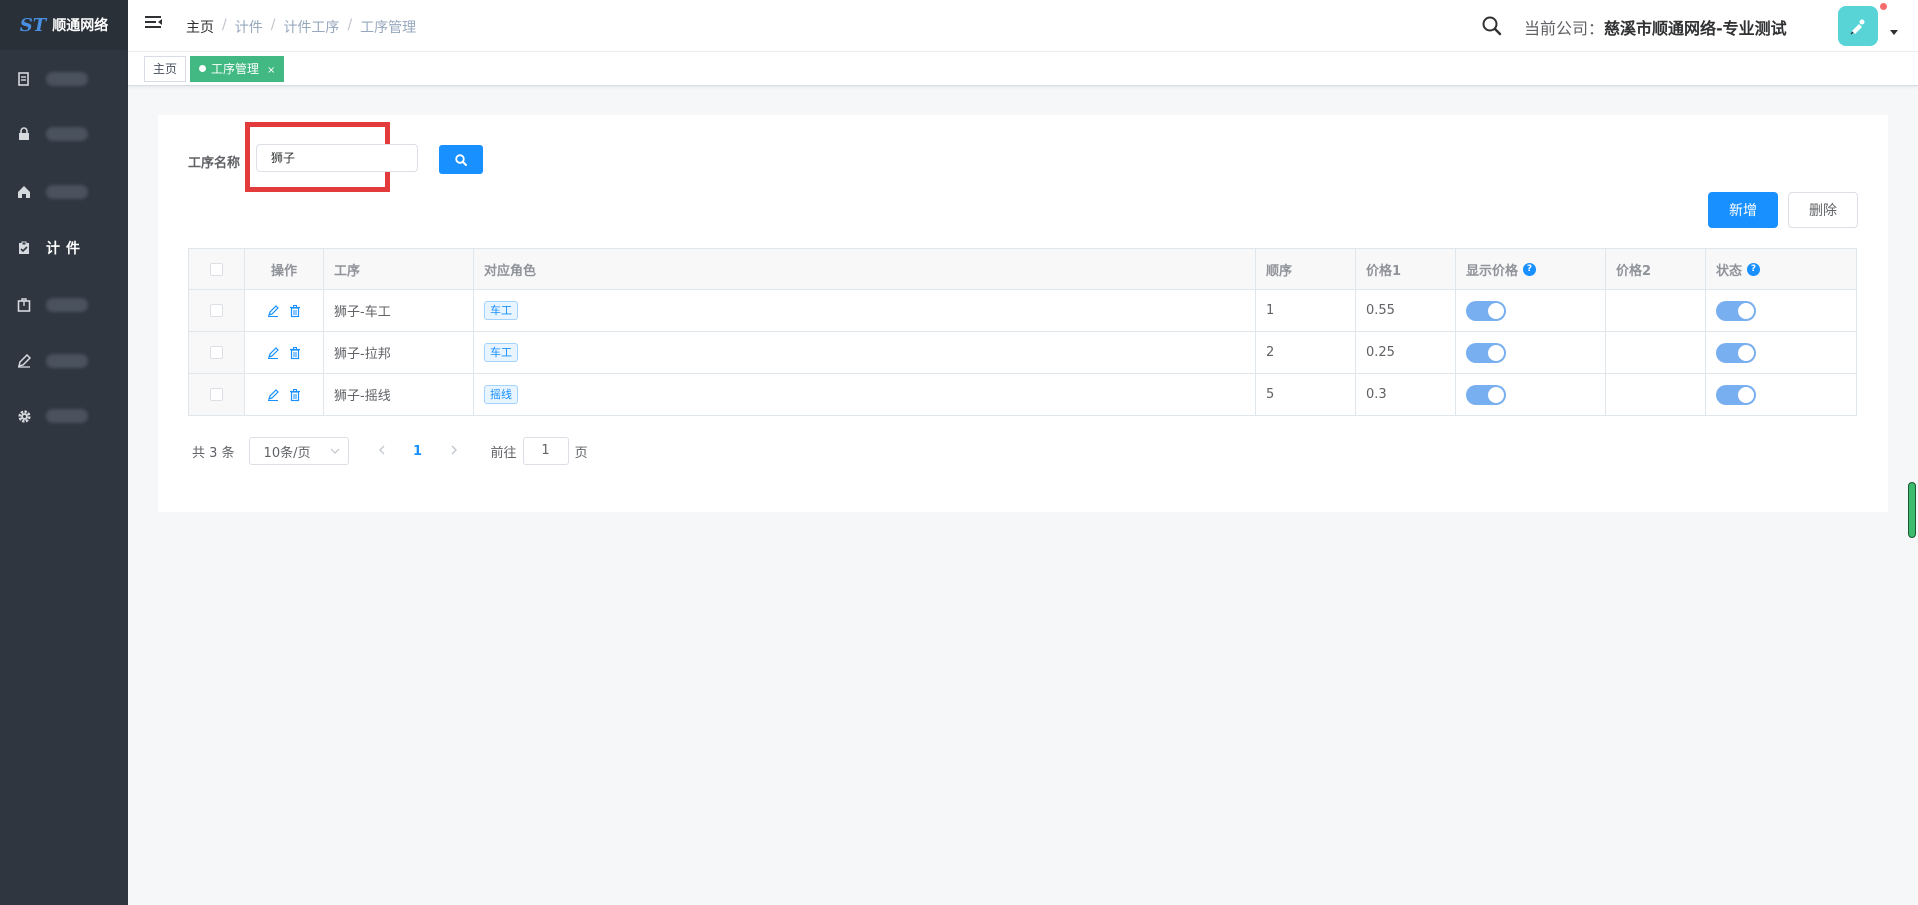 Image resolution: width=1918 pixels, height=905 pixels. I want to click on sidebar-item-jijian: 计件, so click(64, 248).